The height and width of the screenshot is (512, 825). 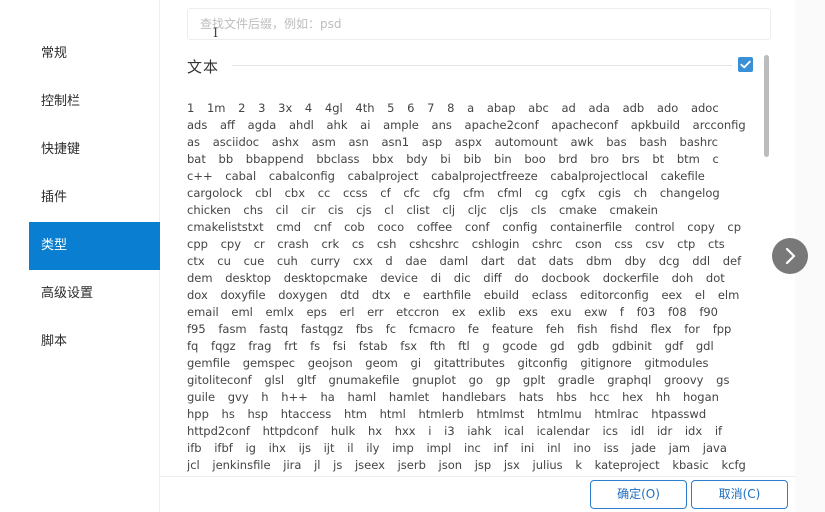 I want to click on file-type-tag: htmlmu, so click(x=559, y=414).